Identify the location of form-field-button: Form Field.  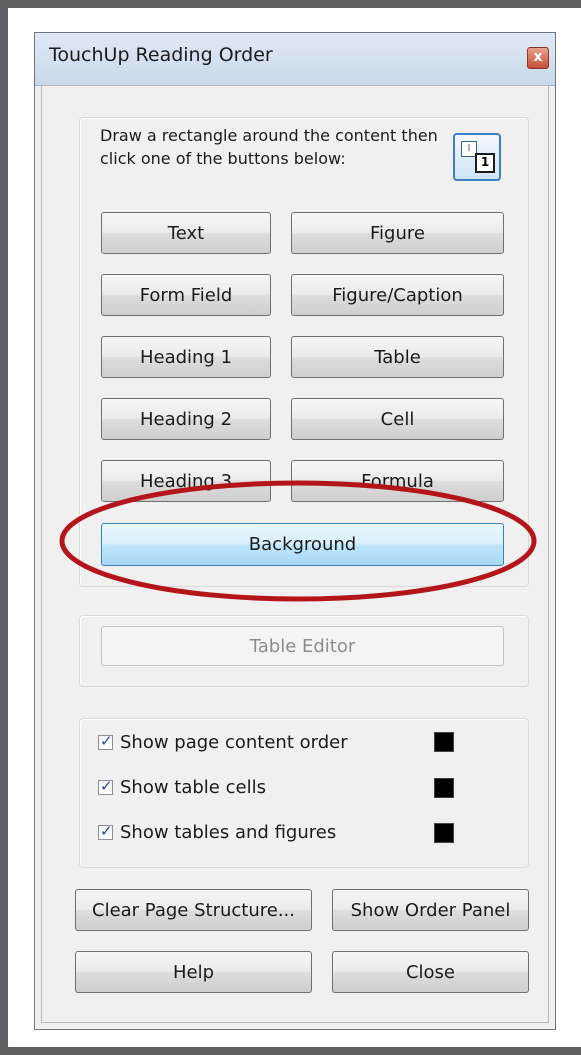
(186, 295).